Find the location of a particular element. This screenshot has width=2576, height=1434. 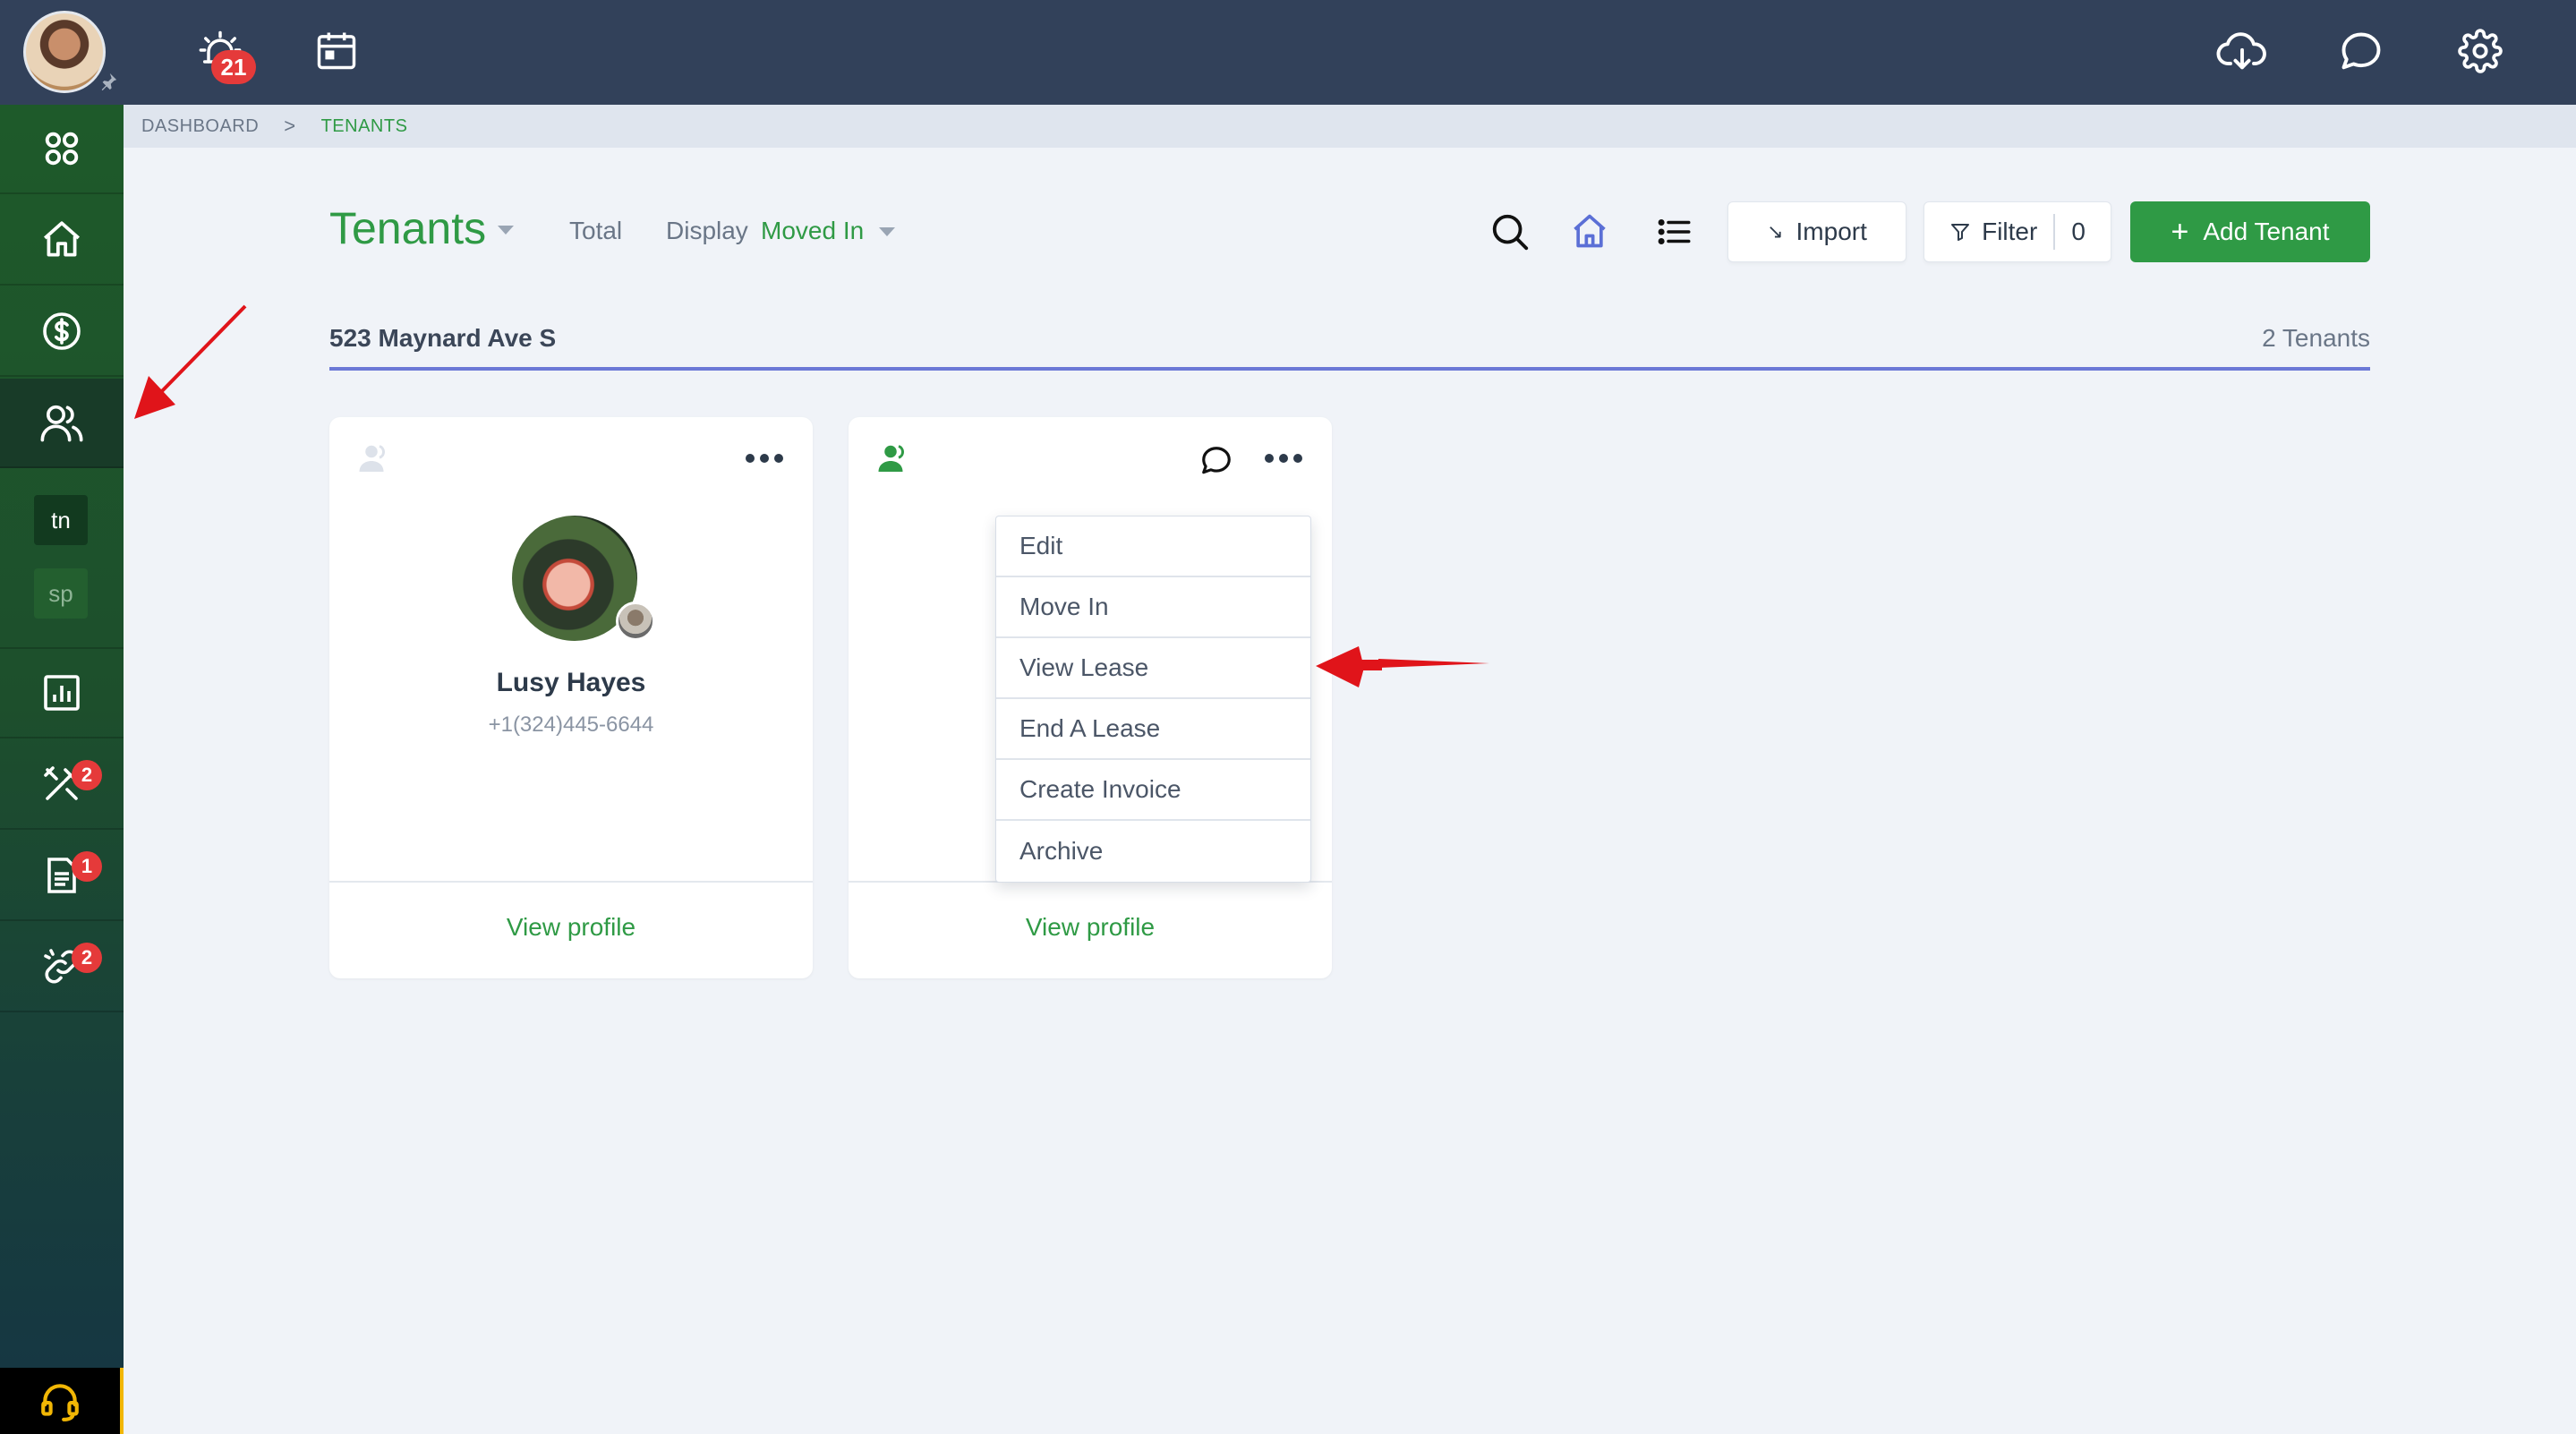

add-tenant-button: + Add Tenant is located at coordinates (2250, 232).